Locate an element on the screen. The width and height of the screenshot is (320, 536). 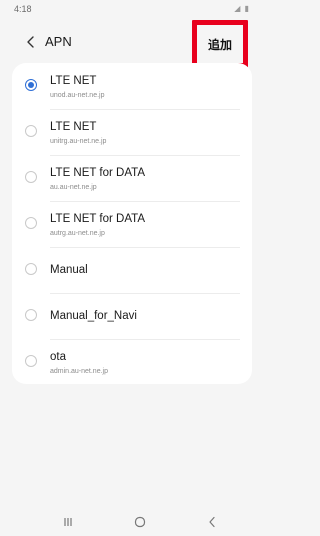
back-nav-button is located at coordinates (212, 522).